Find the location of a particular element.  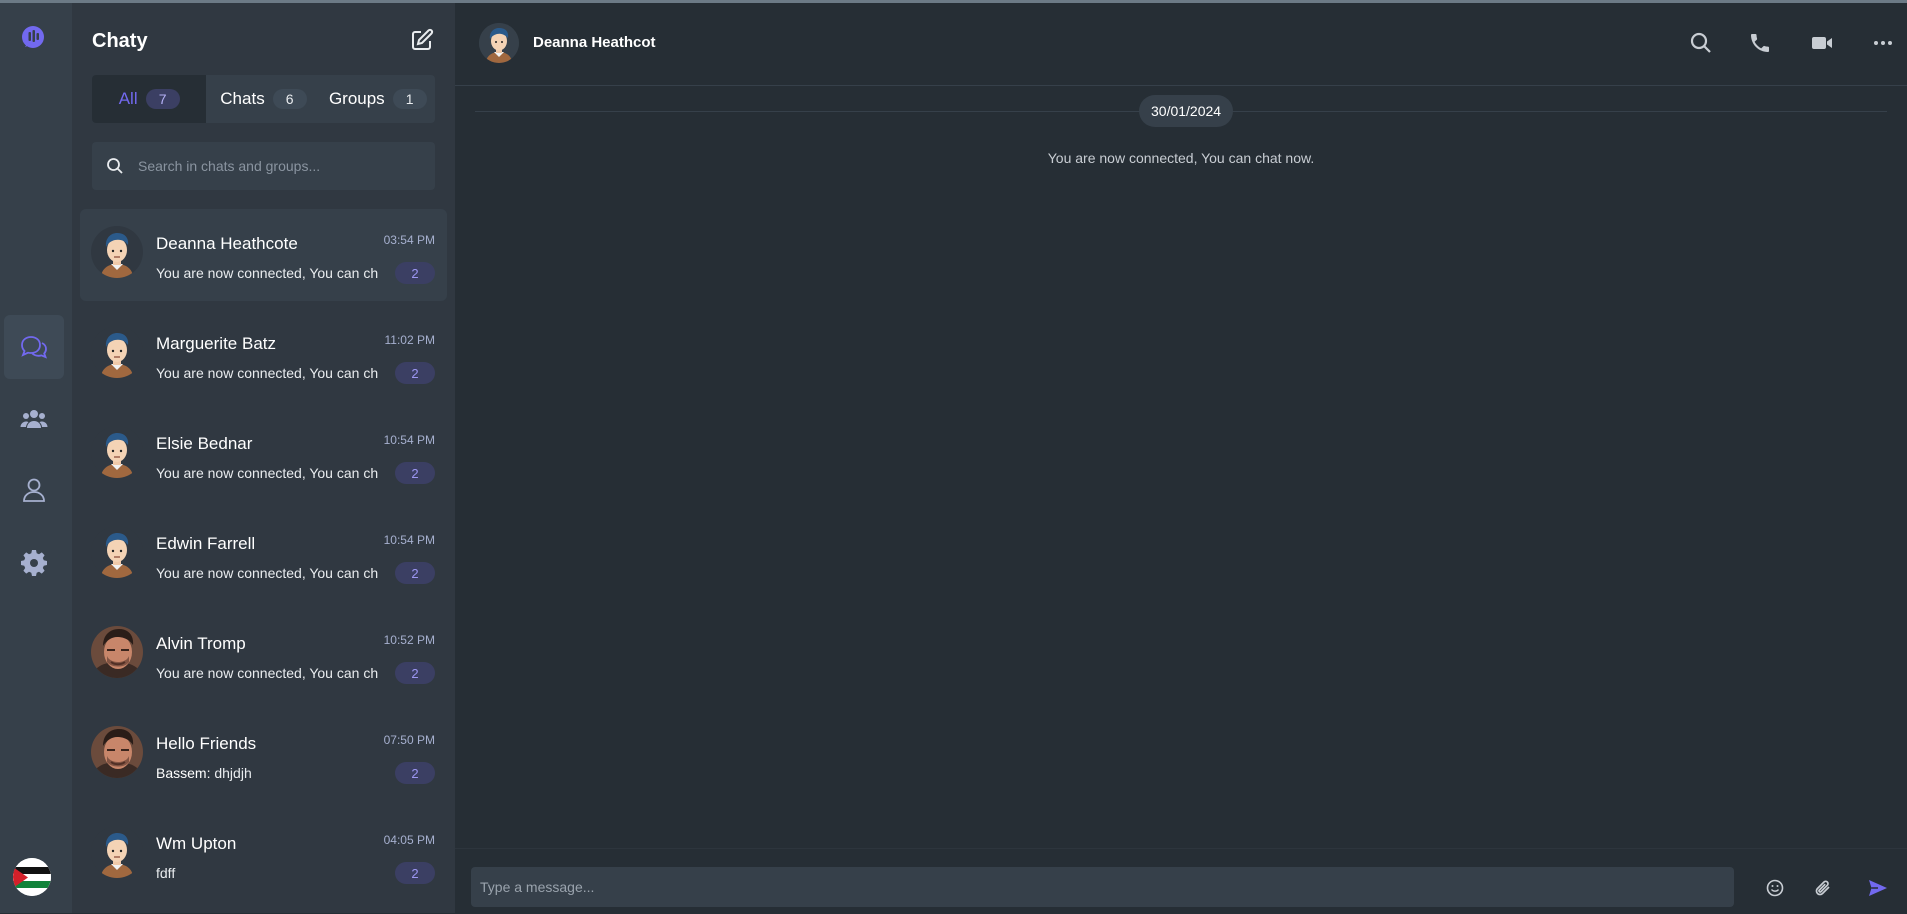

chat-time: 03:54 PM is located at coordinates (409, 240).